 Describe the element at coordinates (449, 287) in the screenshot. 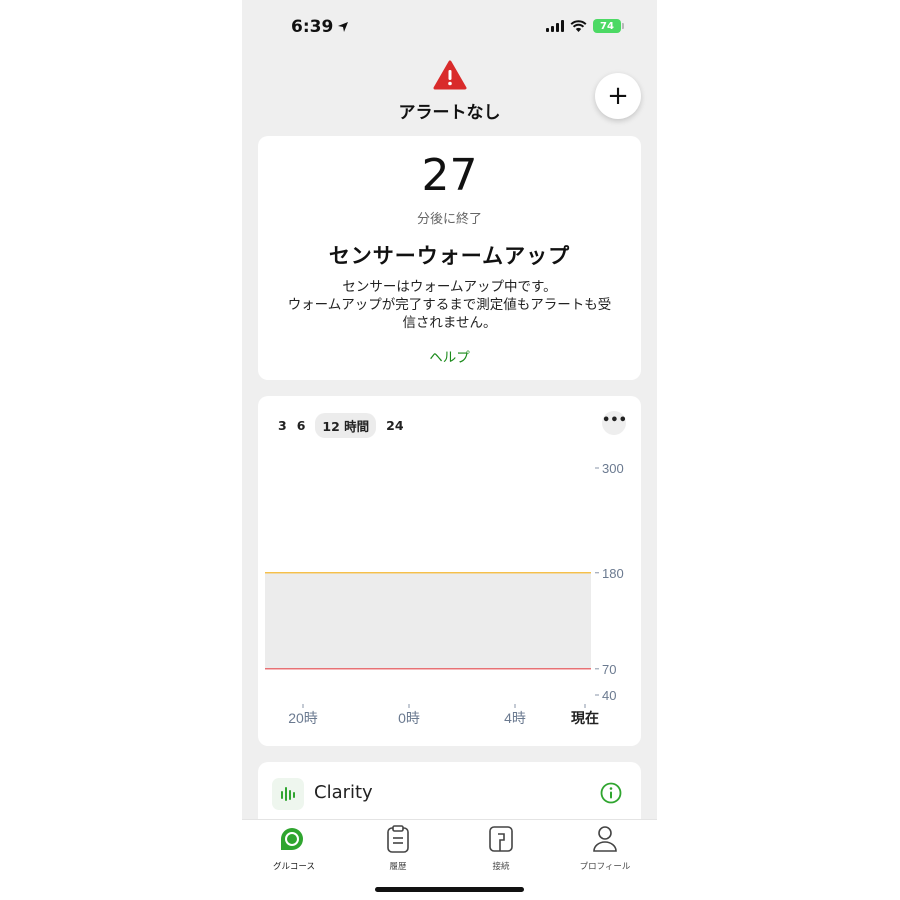

I see `warmup-desc-line: センサーはウォームアップ中です。` at that location.